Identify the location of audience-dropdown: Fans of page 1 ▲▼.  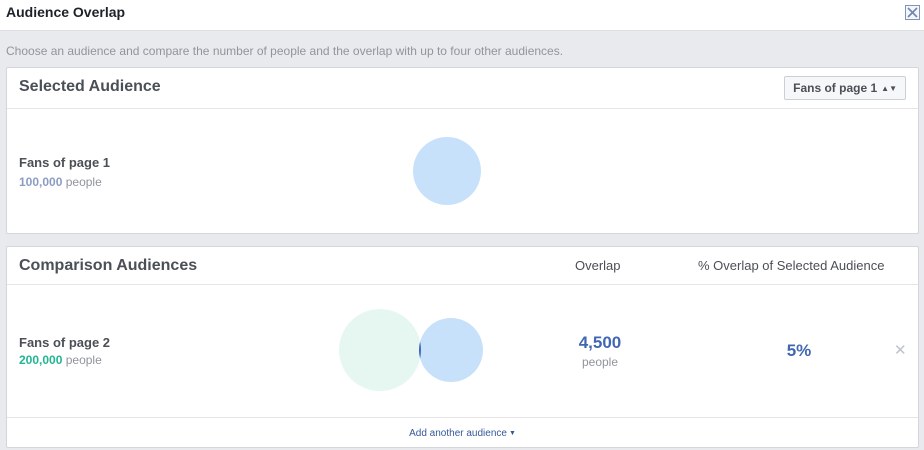
(845, 88).